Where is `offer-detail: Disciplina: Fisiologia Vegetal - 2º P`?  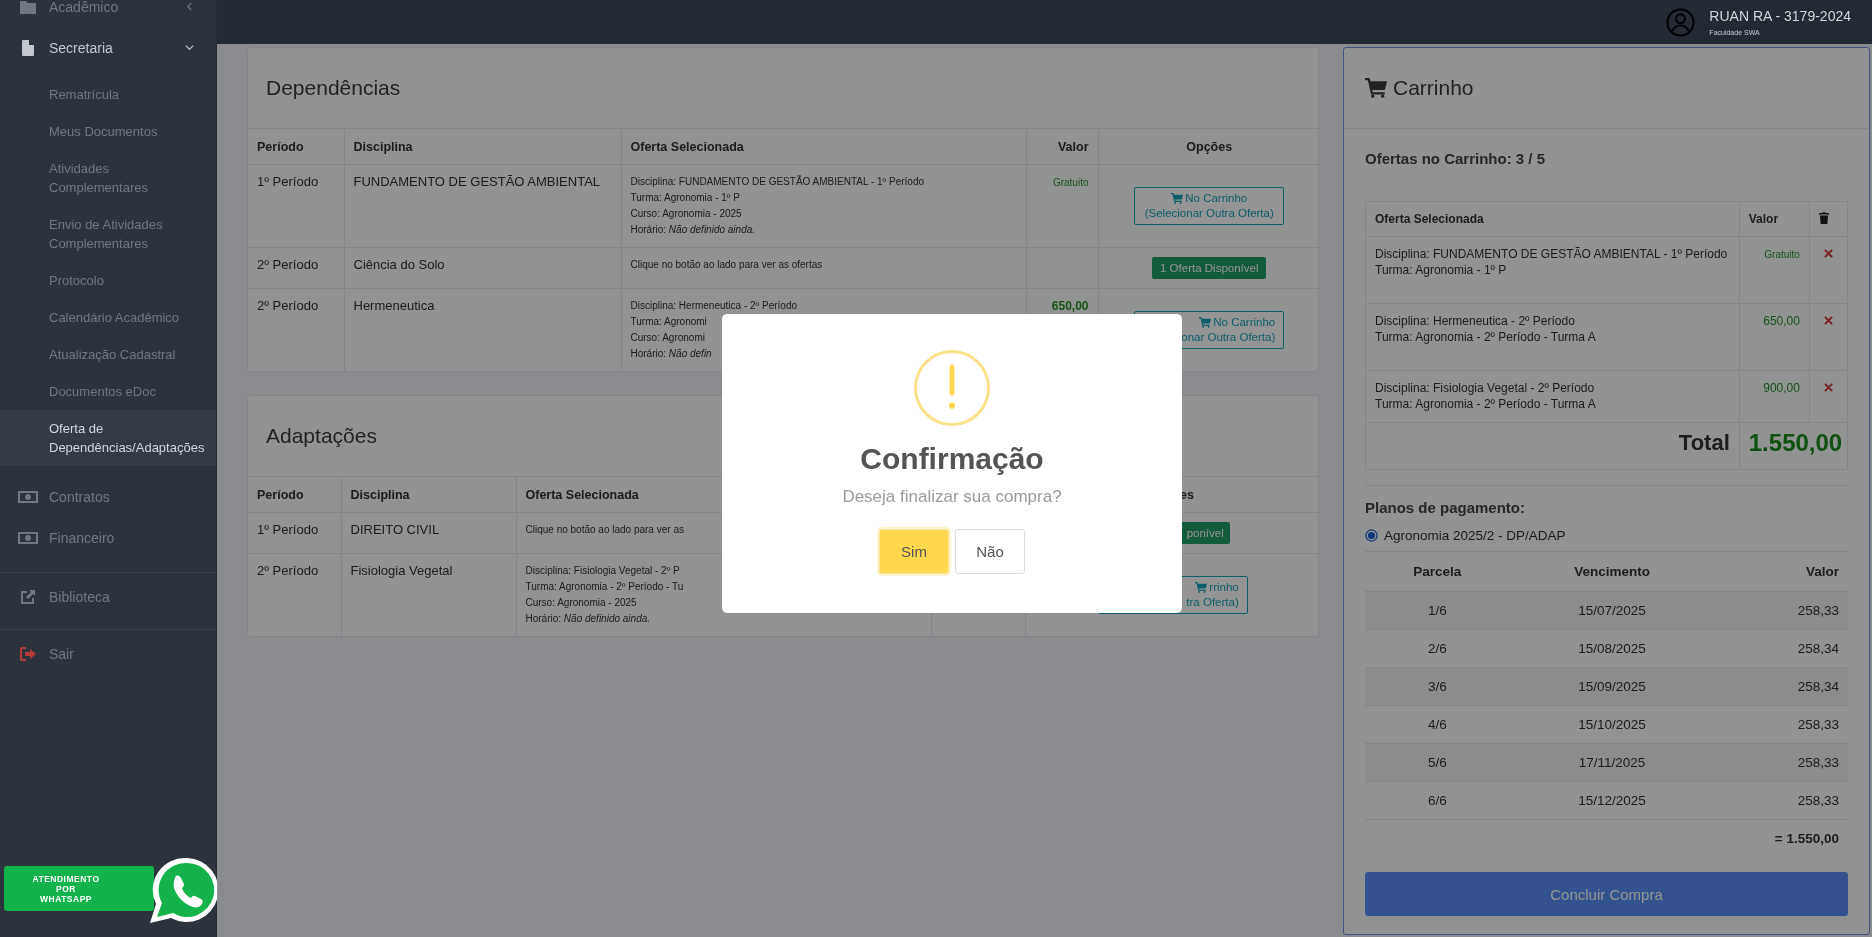
offer-detail: Disciplina: Fisiologia Vegetal - 2º P is located at coordinates (603, 571).